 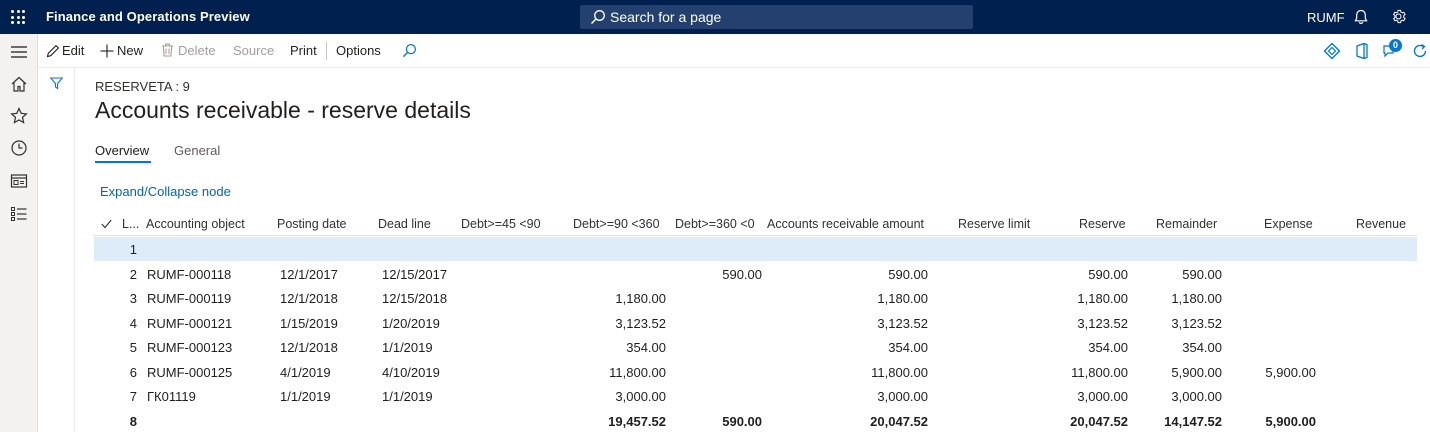 I want to click on cell-line: 1, so click(x=68, y=249).